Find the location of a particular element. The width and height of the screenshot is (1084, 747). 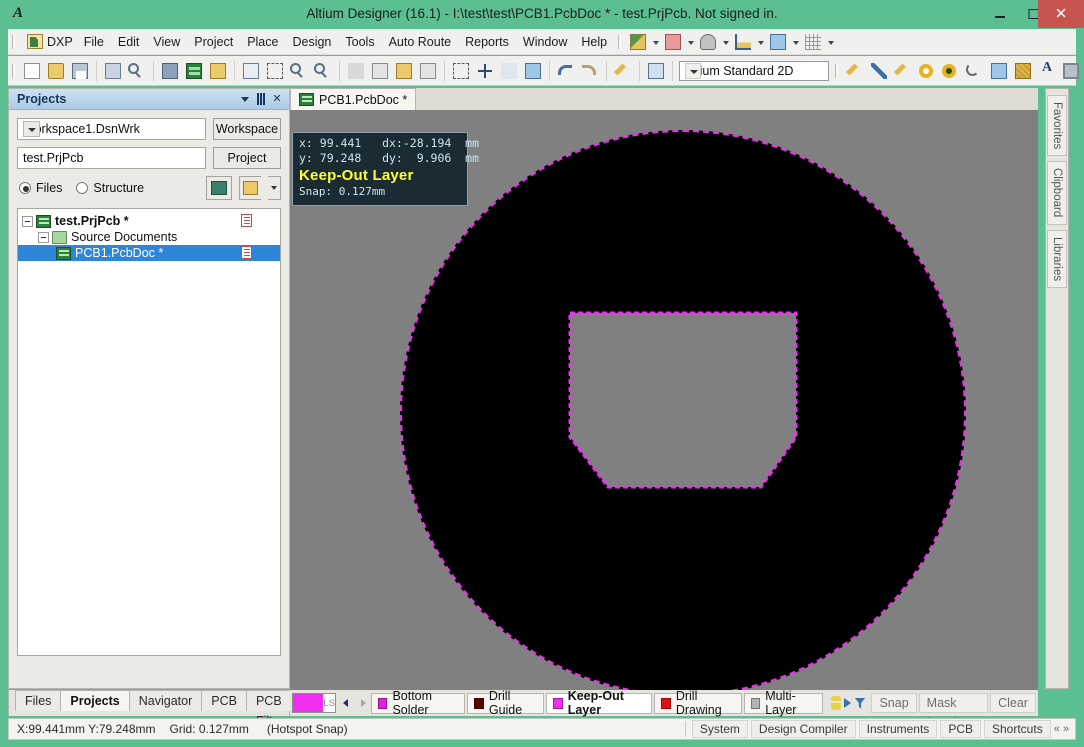

snap-button: Snap is located at coordinates (894, 703).